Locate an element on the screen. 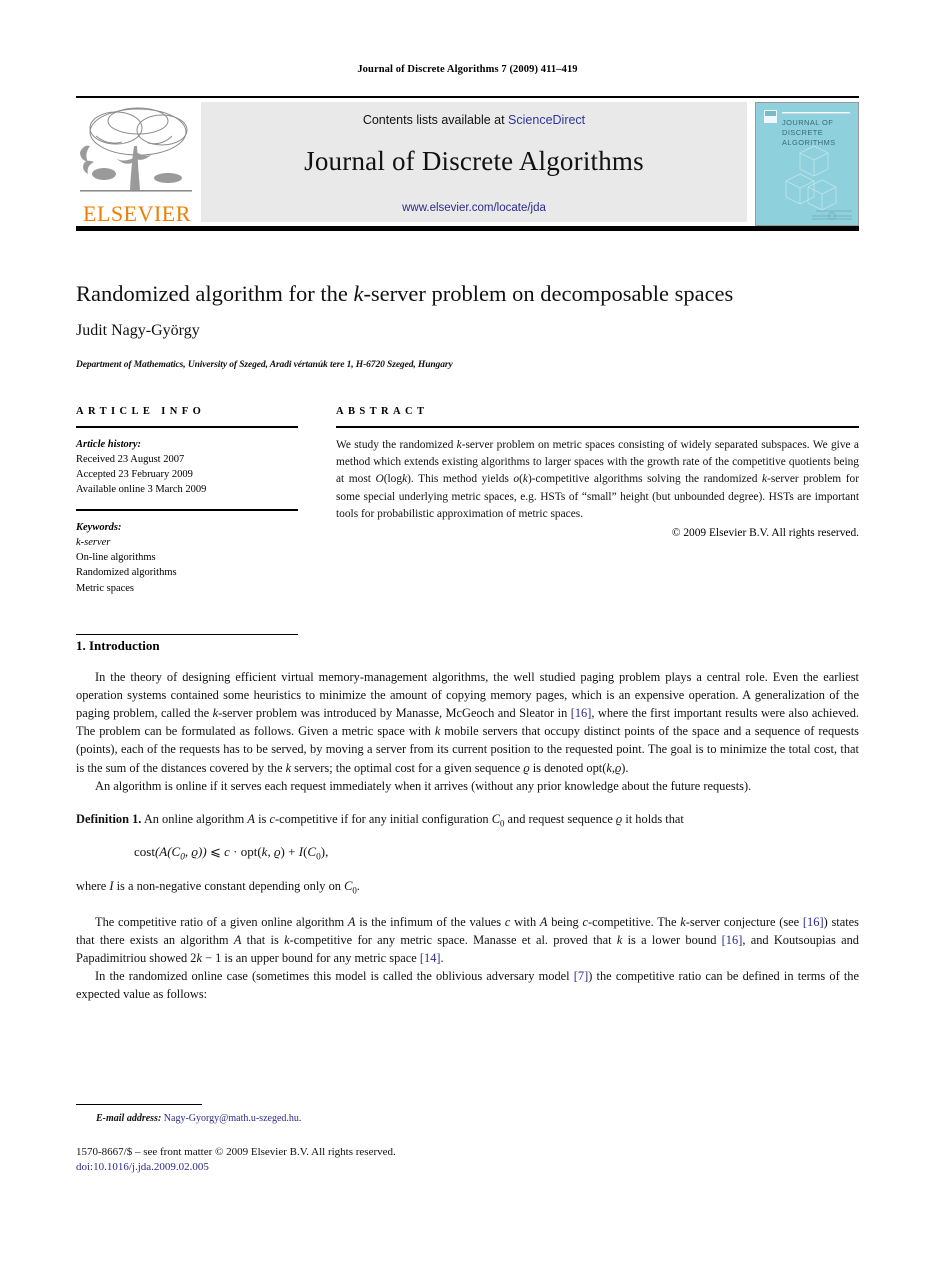 Image resolution: width=935 pixels, height=1266 pixels. article-info-rule is located at coordinates (187, 427).